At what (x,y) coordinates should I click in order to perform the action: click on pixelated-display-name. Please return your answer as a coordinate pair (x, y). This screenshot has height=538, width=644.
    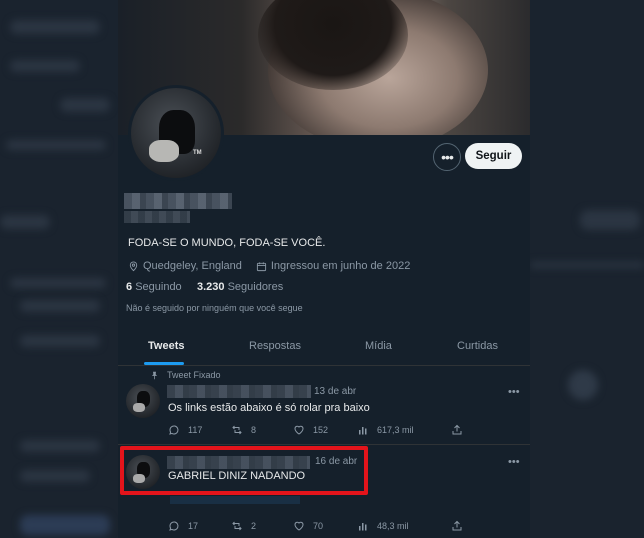
    Looking at the image, I should click on (178, 201).